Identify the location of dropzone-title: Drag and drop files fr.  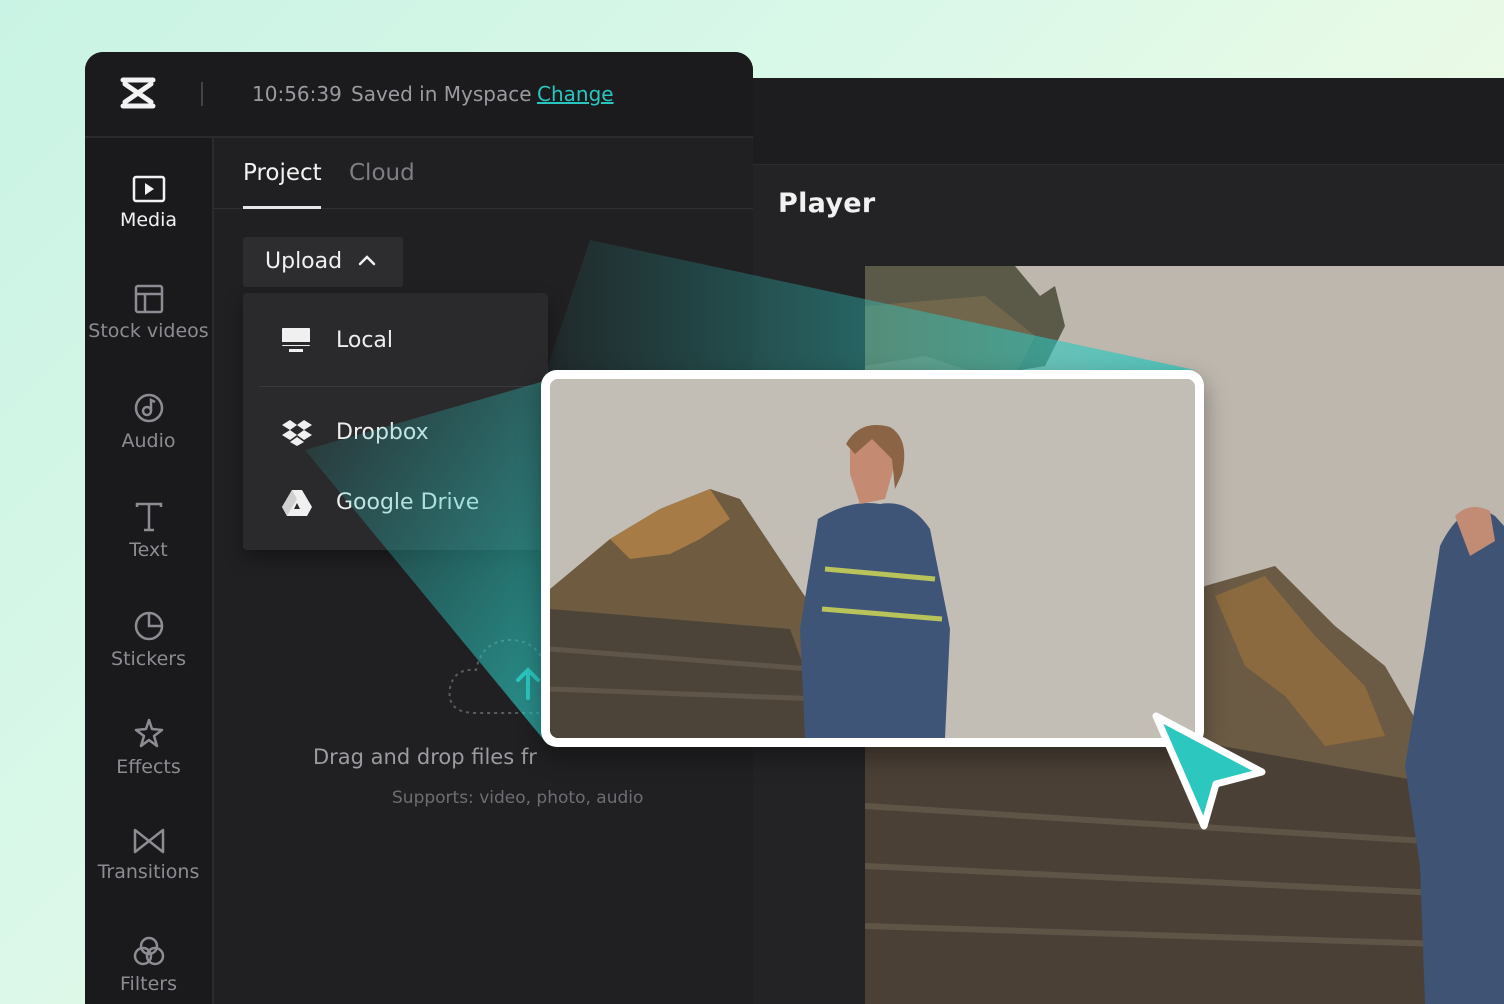
(425, 757).